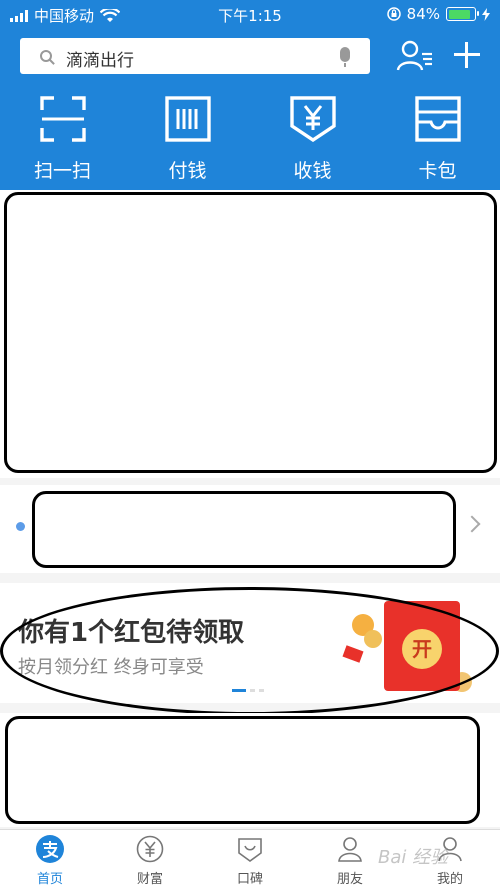 Image resolution: width=500 pixels, height=889 pixels. Describe the element at coordinates (250, 850) in the screenshot. I see `koubei-icon` at that location.